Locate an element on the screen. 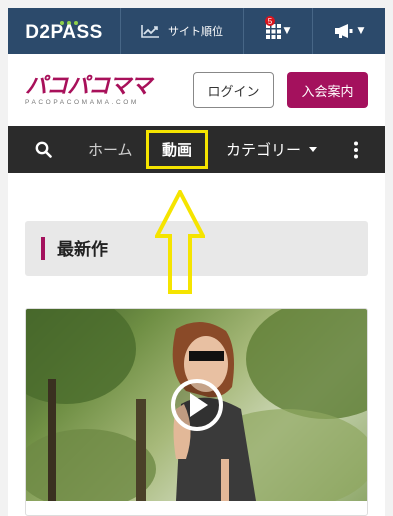  d2pass-topbar: D2PASS サイト順位 5 ▼ ▼ is located at coordinates (196, 31).